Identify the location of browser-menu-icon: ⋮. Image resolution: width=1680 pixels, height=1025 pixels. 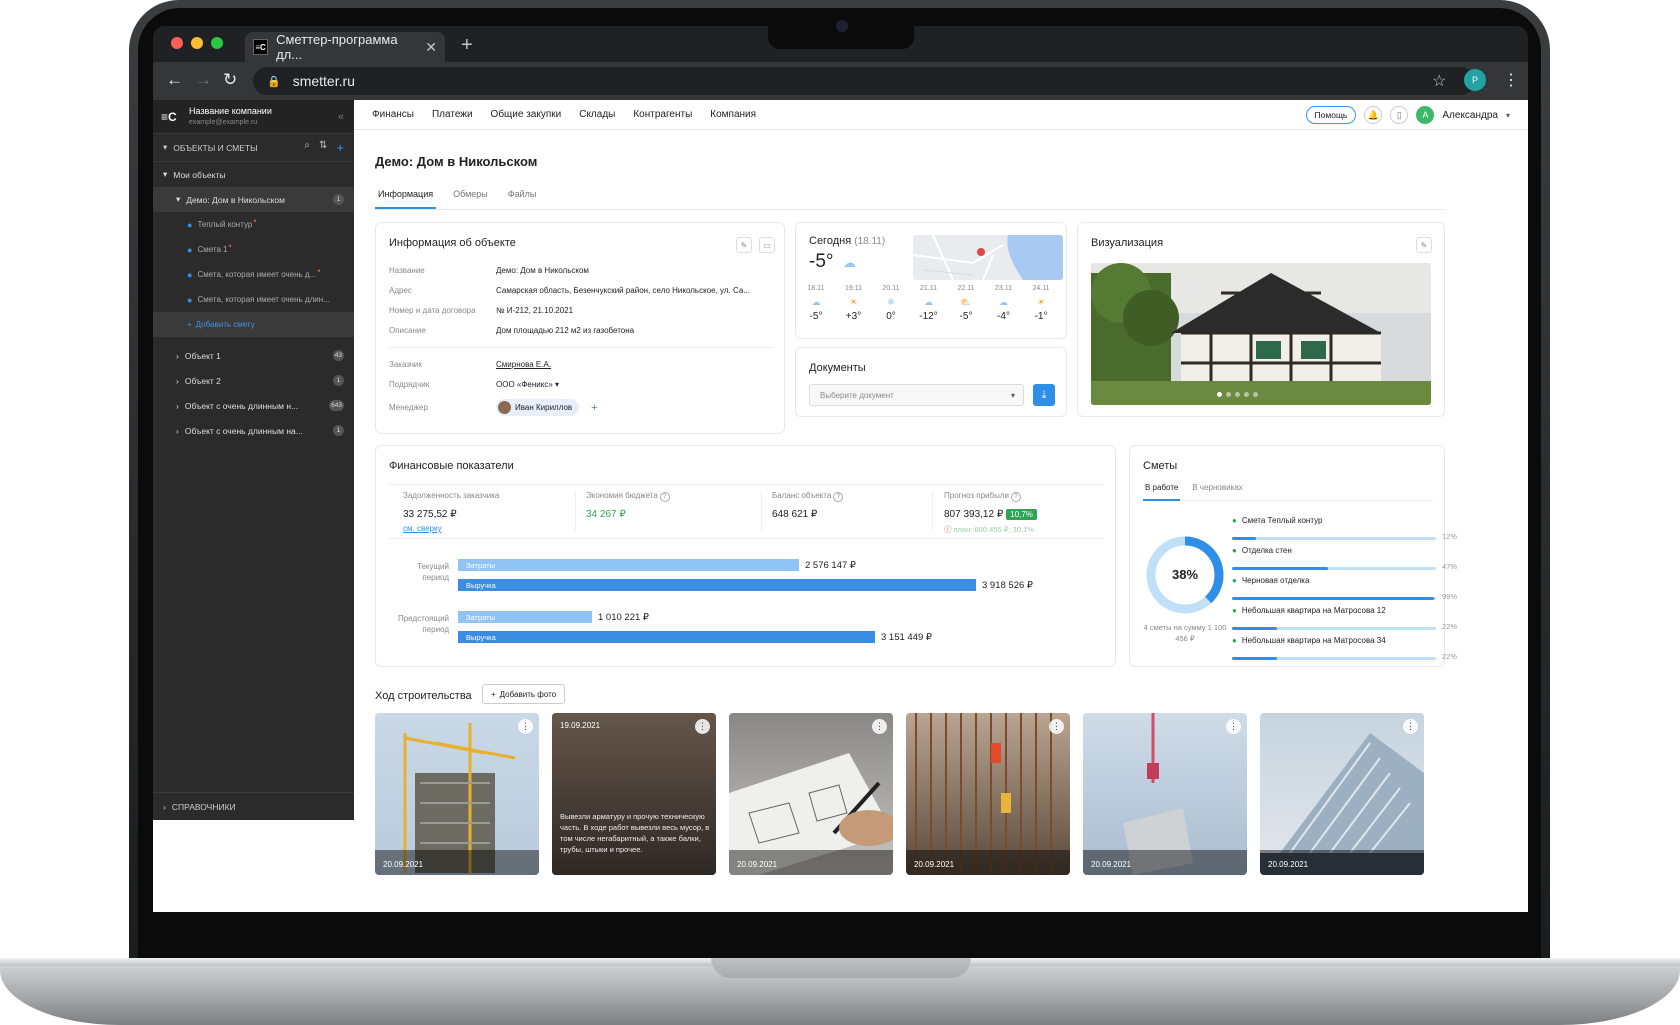
(1511, 80).